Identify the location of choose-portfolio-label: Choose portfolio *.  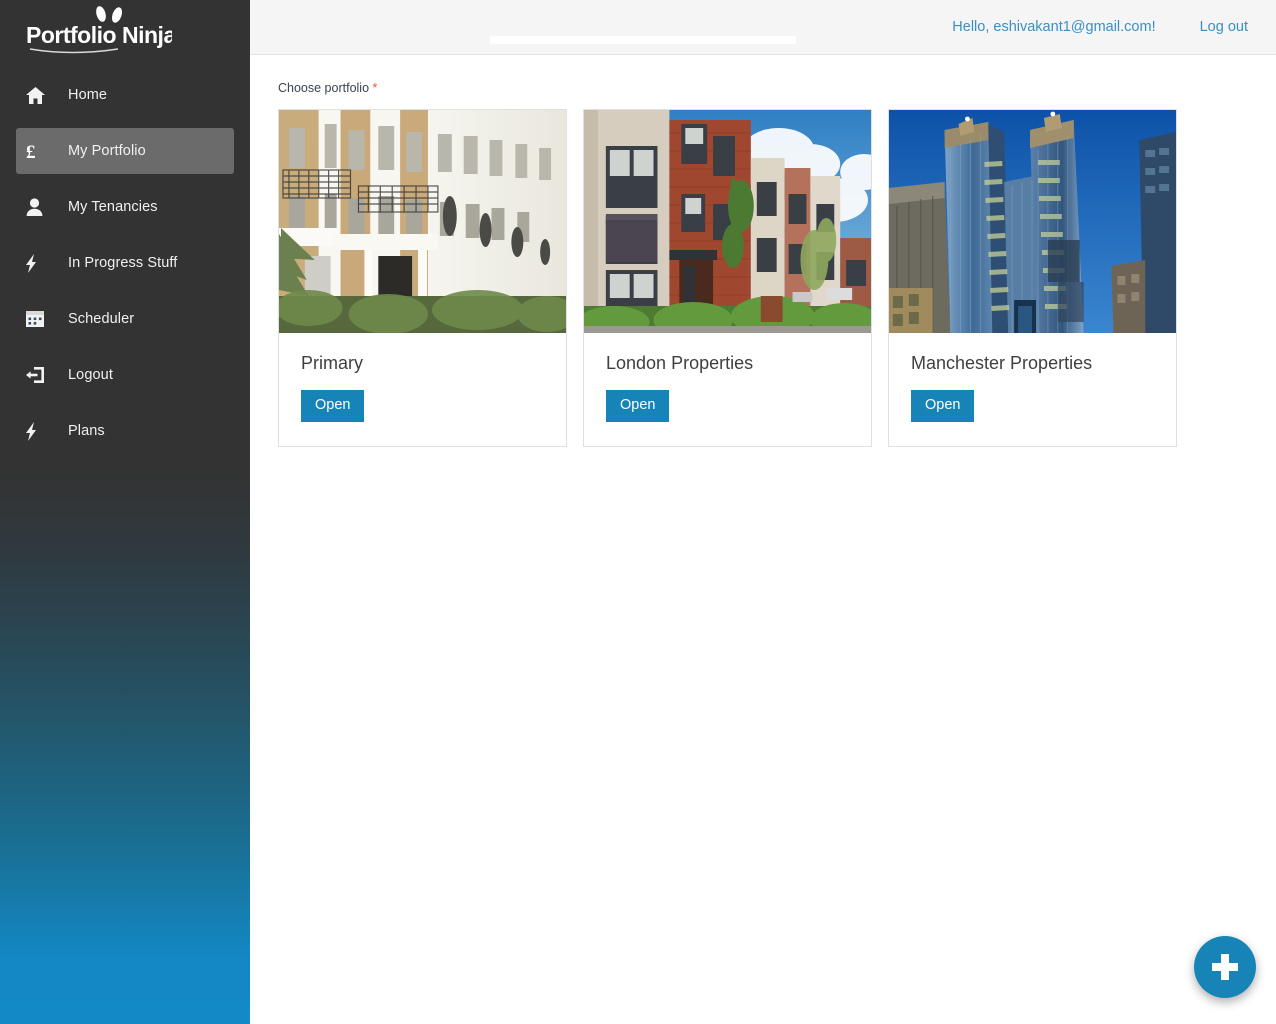
(763, 88).